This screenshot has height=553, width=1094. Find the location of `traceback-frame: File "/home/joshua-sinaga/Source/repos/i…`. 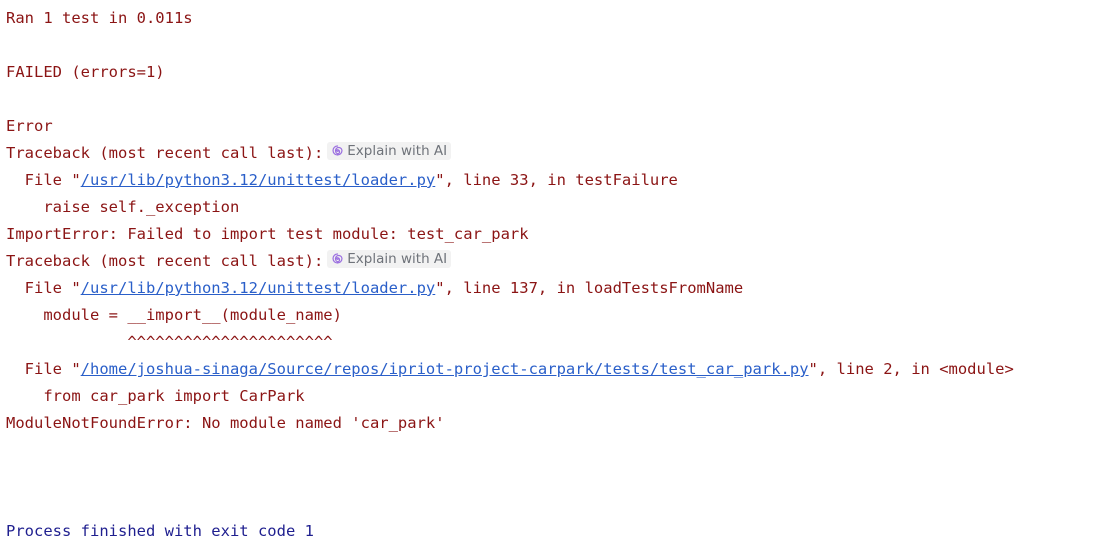

traceback-frame: File "/home/joshua-sinaga/Source/repos/i… is located at coordinates (510, 369).